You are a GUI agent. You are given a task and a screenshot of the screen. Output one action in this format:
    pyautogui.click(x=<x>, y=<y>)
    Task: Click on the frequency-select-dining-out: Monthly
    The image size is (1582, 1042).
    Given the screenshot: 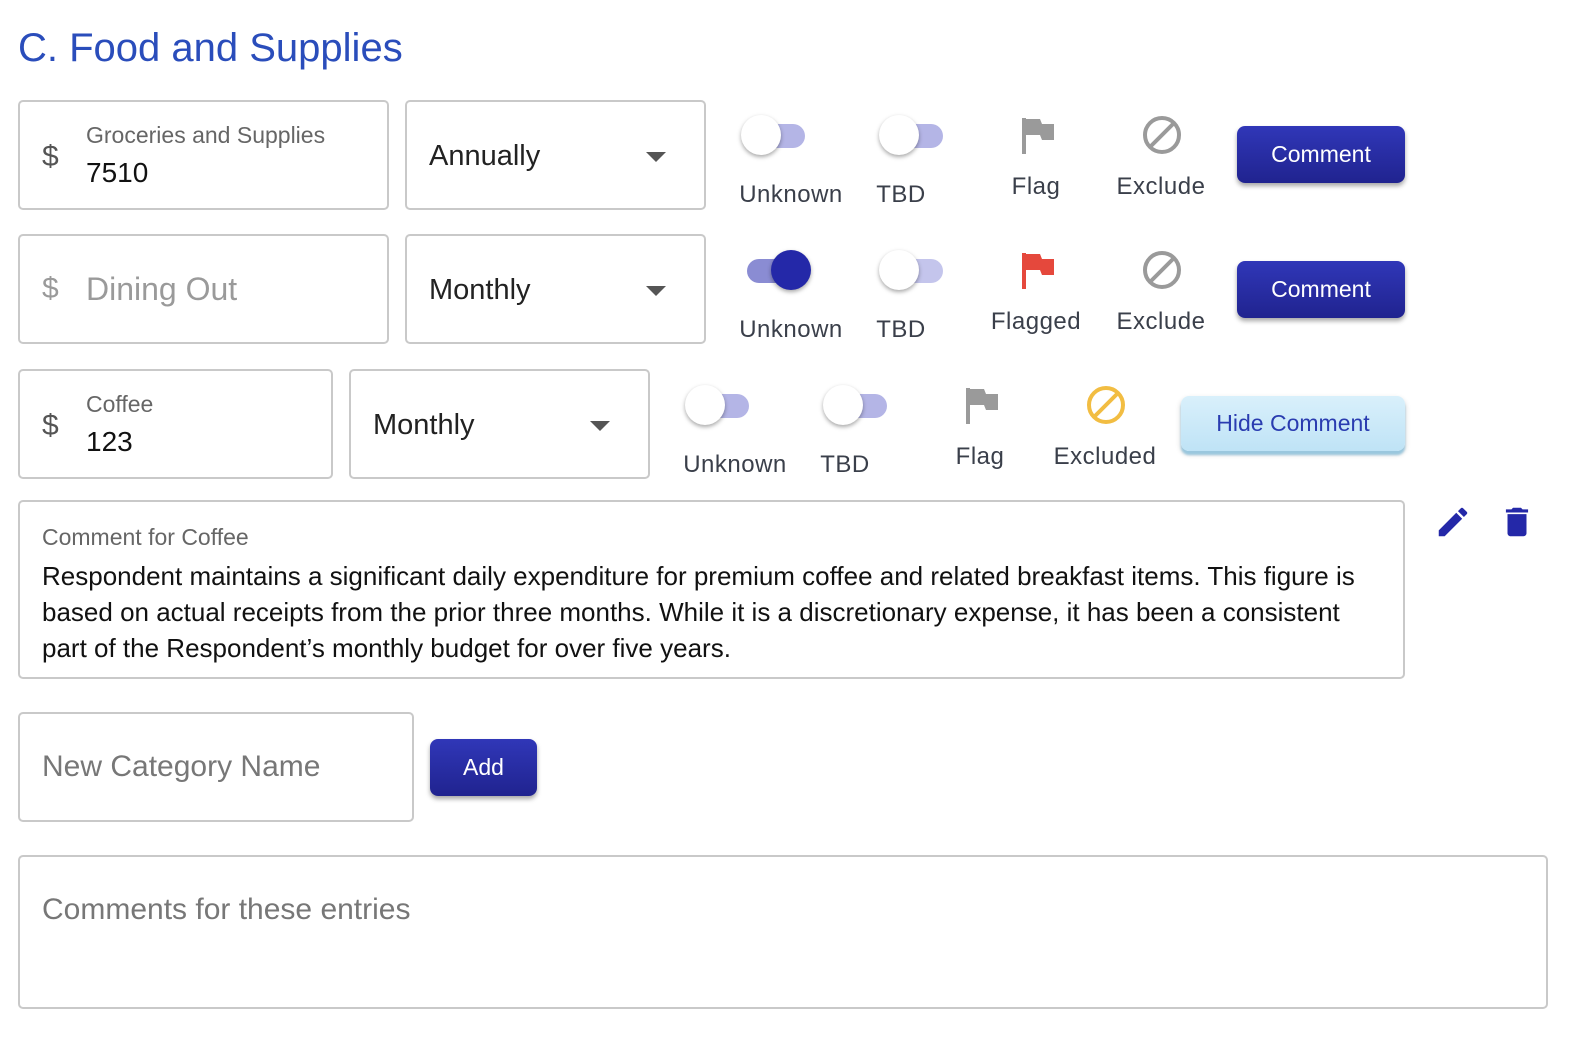 What is the action you would take?
    pyautogui.click(x=555, y=289)
    